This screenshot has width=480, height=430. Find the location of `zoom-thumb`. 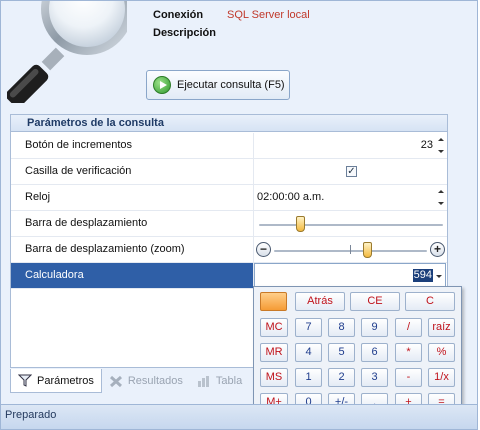

zoom-thumb is located at coordinates (368, 250).